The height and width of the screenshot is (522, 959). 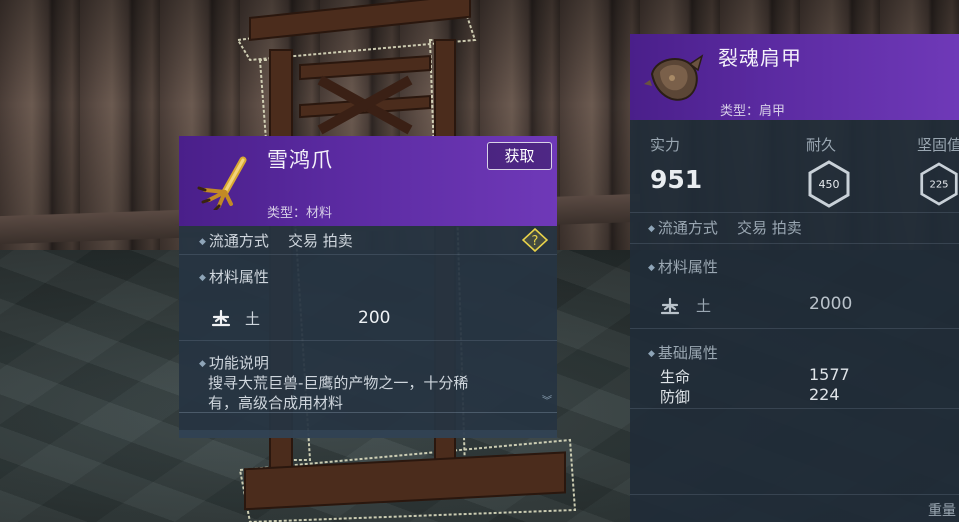 What do you see at coordinates (368, 181) in the screenshot?
I see `tooltip-header: 雪鸿爪 类型：材料 获取` at bounding box center [368, 181].